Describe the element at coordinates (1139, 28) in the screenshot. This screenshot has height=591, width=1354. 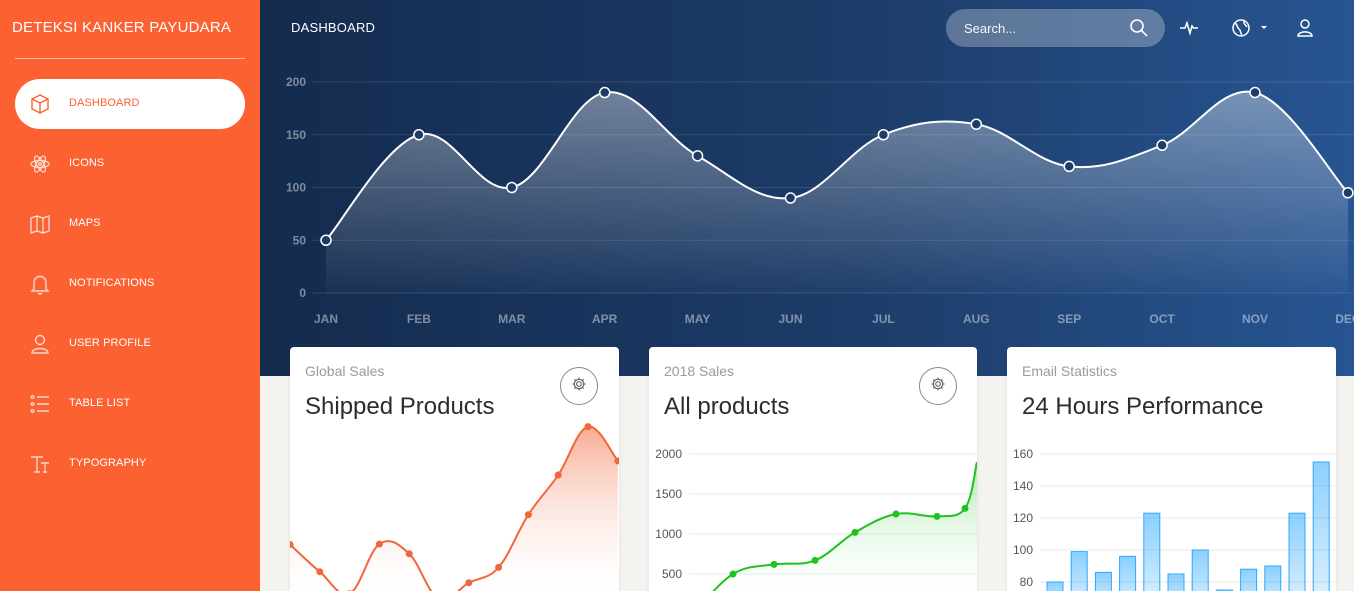
I see `search-icon` at that location.